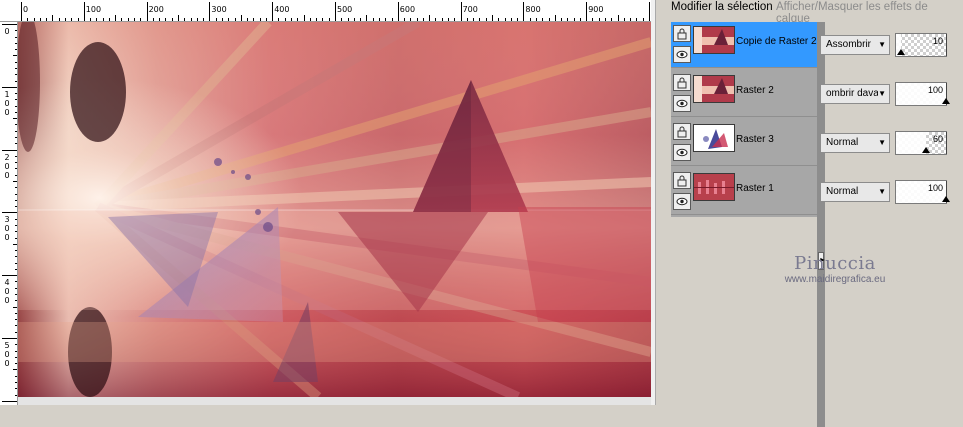 This screenshot has width=963, height=427. What do you see at coordinates (93, 9) in the screenshot?
I see `ruler-label: 100` at bounding box center [93, 9].